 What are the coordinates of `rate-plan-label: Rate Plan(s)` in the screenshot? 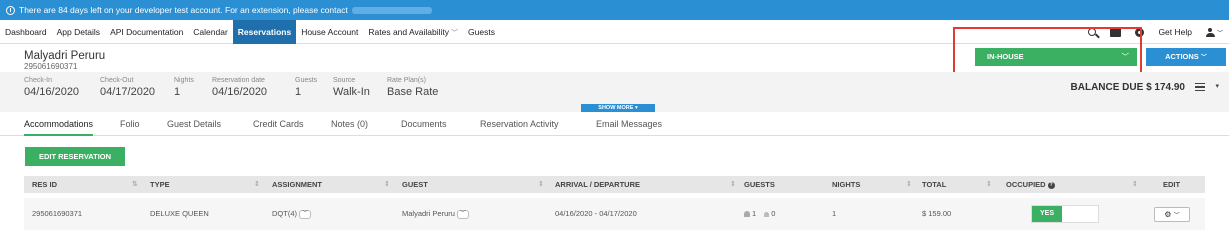 It's located at (406, 80).